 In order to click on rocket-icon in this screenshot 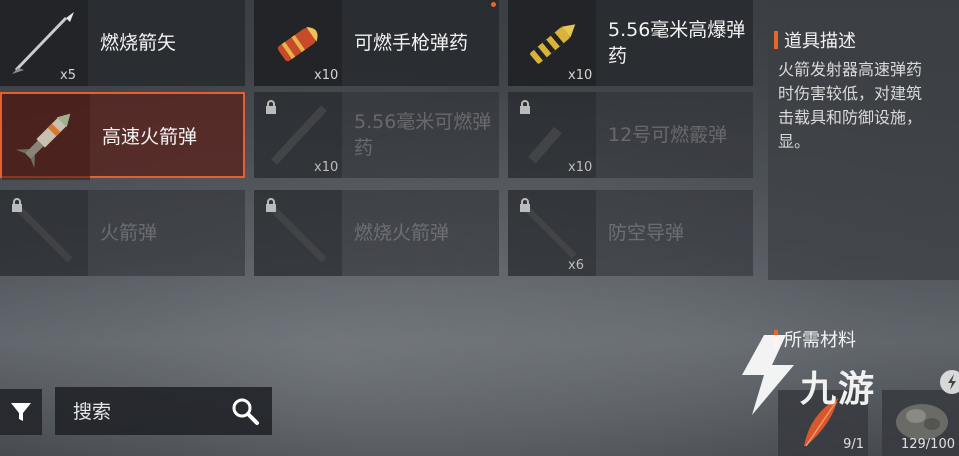, I will do `click(43, 141)`.